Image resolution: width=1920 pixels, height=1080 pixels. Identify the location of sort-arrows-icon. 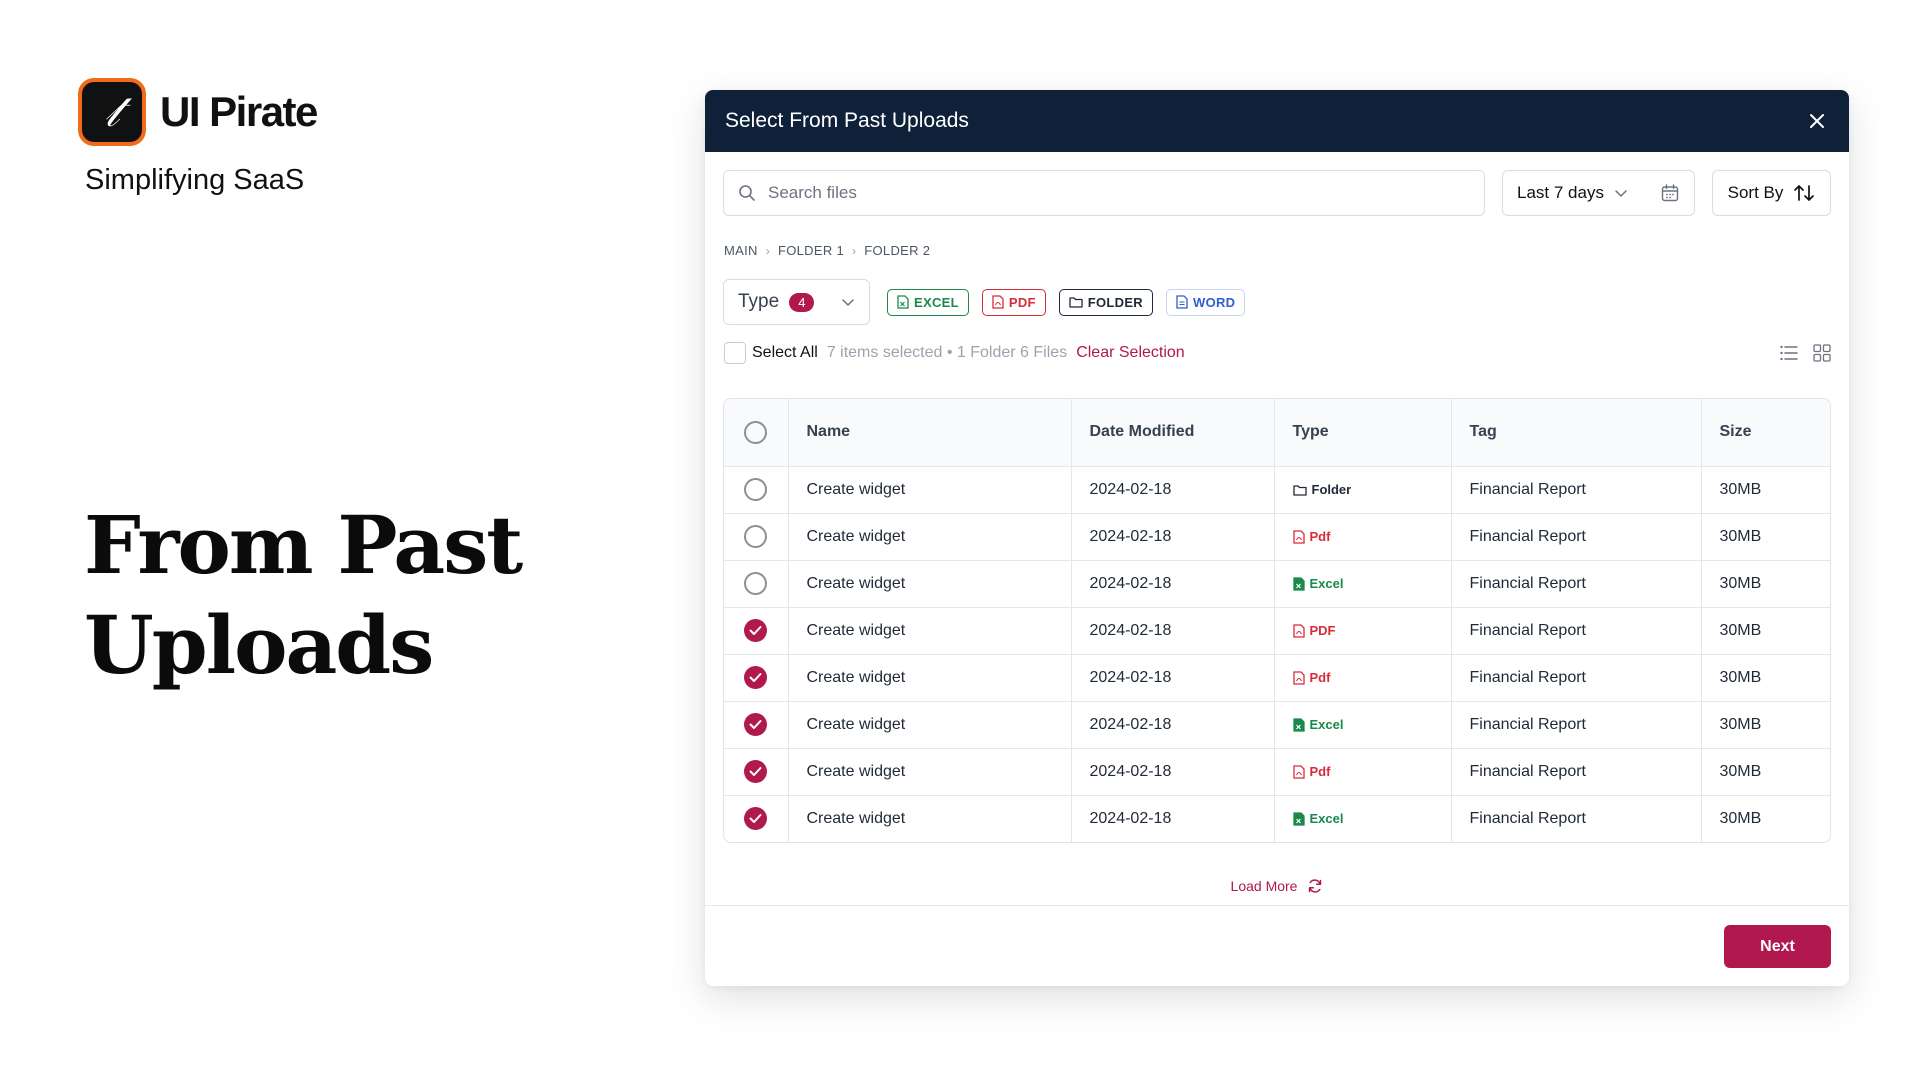
(1804, 193).